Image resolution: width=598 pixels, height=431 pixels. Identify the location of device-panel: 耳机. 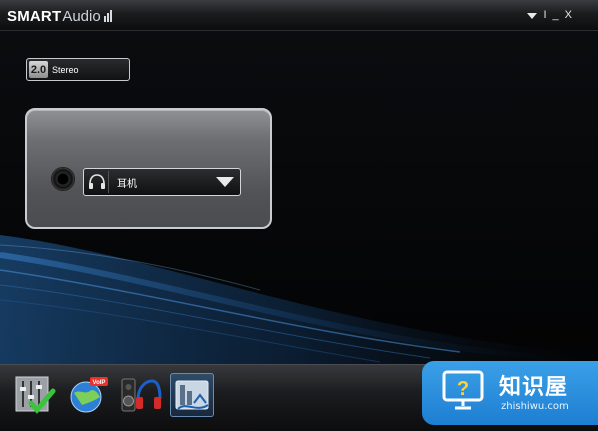
(148, 168).